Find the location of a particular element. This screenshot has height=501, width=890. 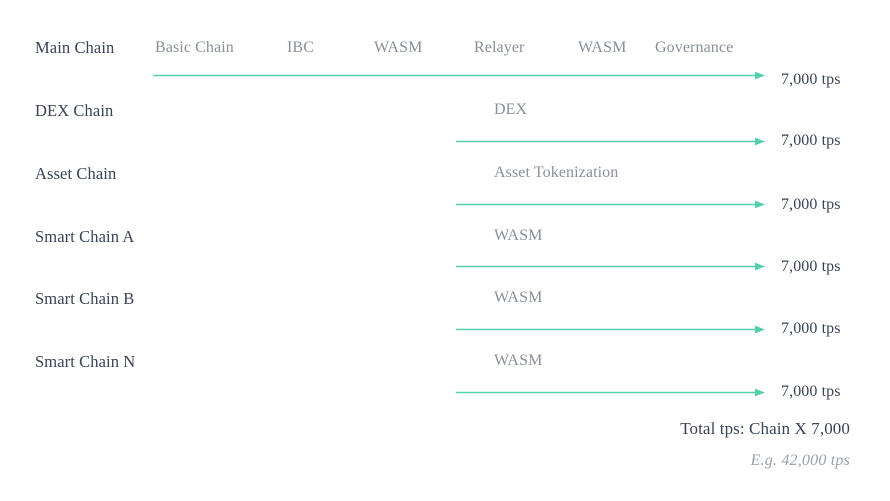

column-header-ibc-1: IBC is located at coordinates (300, 47).